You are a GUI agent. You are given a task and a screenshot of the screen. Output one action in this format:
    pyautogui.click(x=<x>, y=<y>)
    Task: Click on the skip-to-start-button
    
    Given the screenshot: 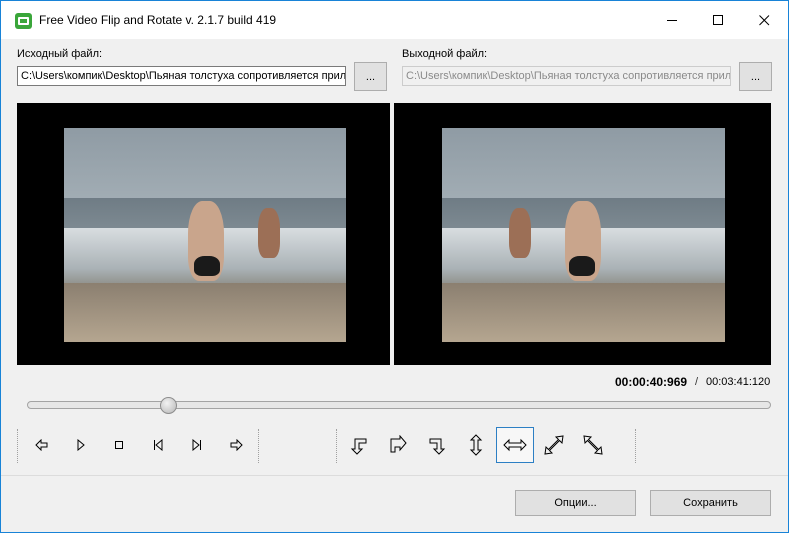 What is the action you would take?
    pyautogui.click(x=158, y=445)
    